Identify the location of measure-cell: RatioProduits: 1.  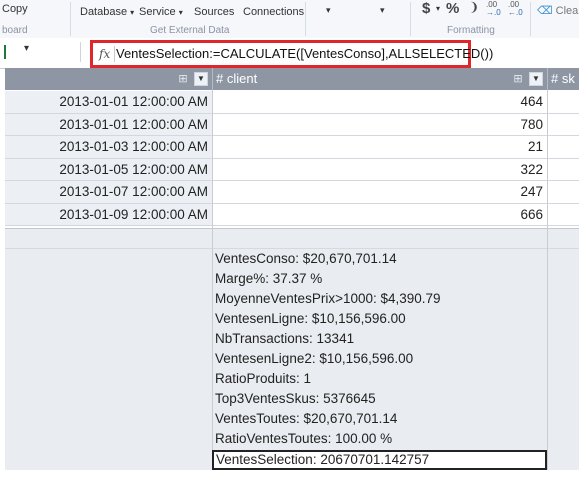
(379, 379).